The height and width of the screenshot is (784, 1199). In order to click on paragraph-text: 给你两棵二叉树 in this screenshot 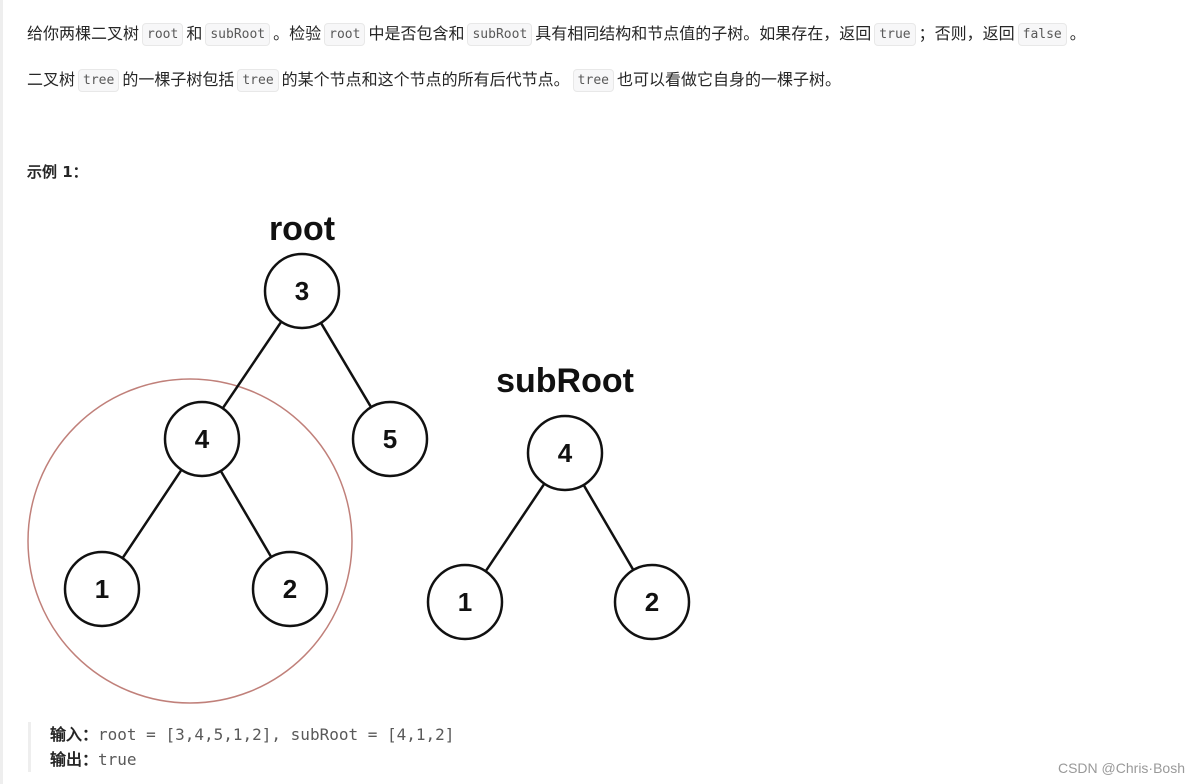, I will do `click(83, 33)`.